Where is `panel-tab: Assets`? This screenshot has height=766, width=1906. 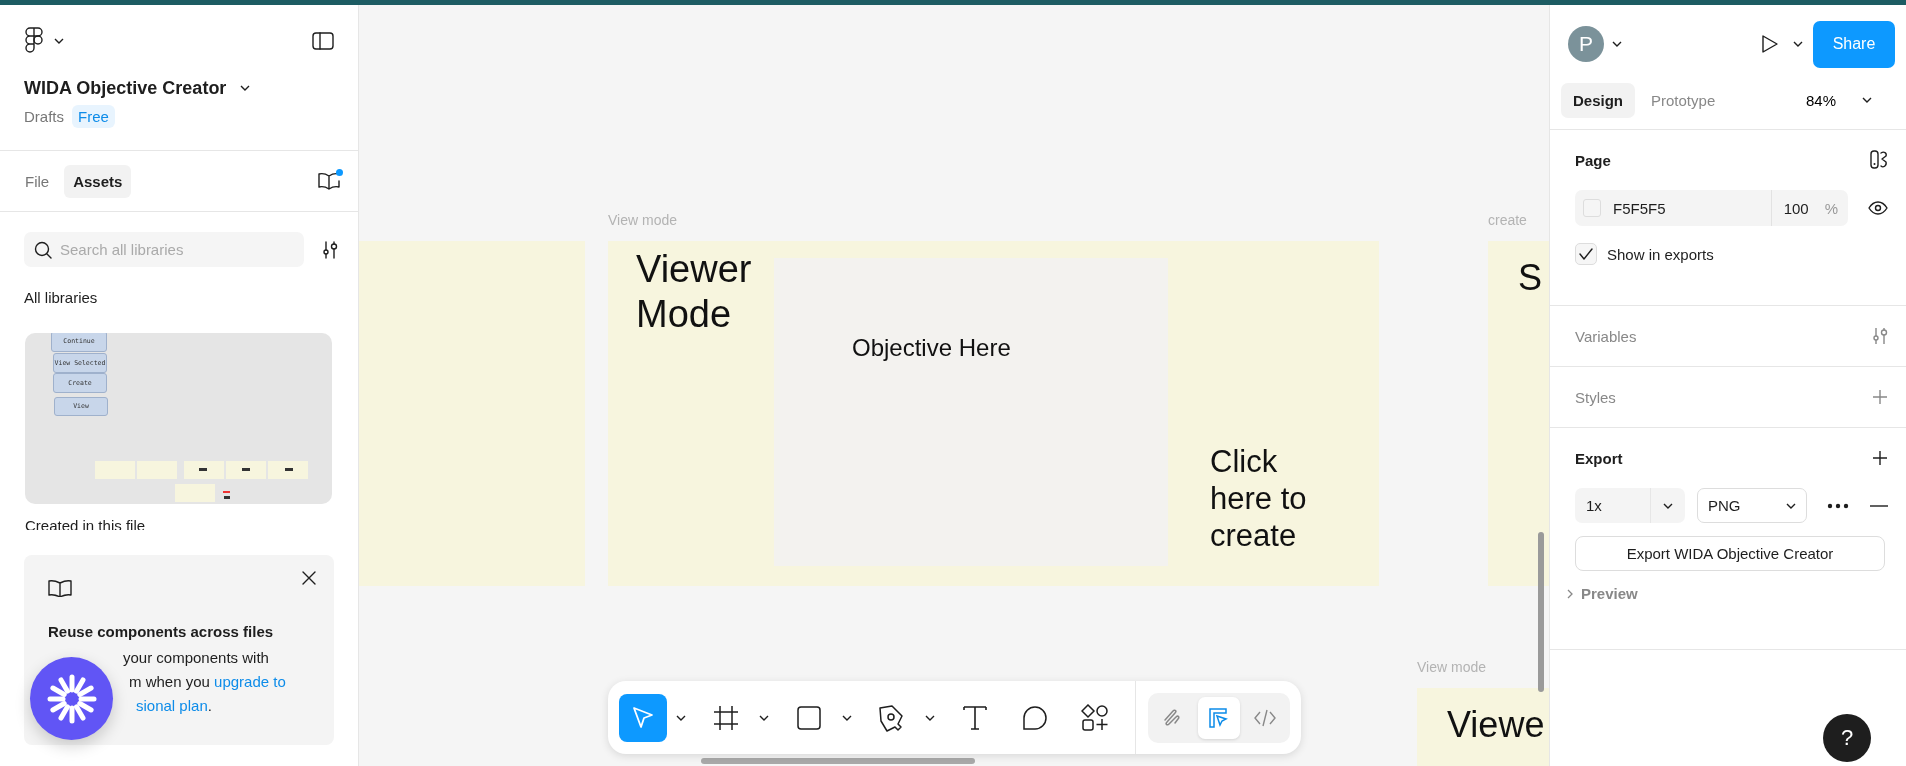
panel-tab: Assets is located at coordinates (98, 181).